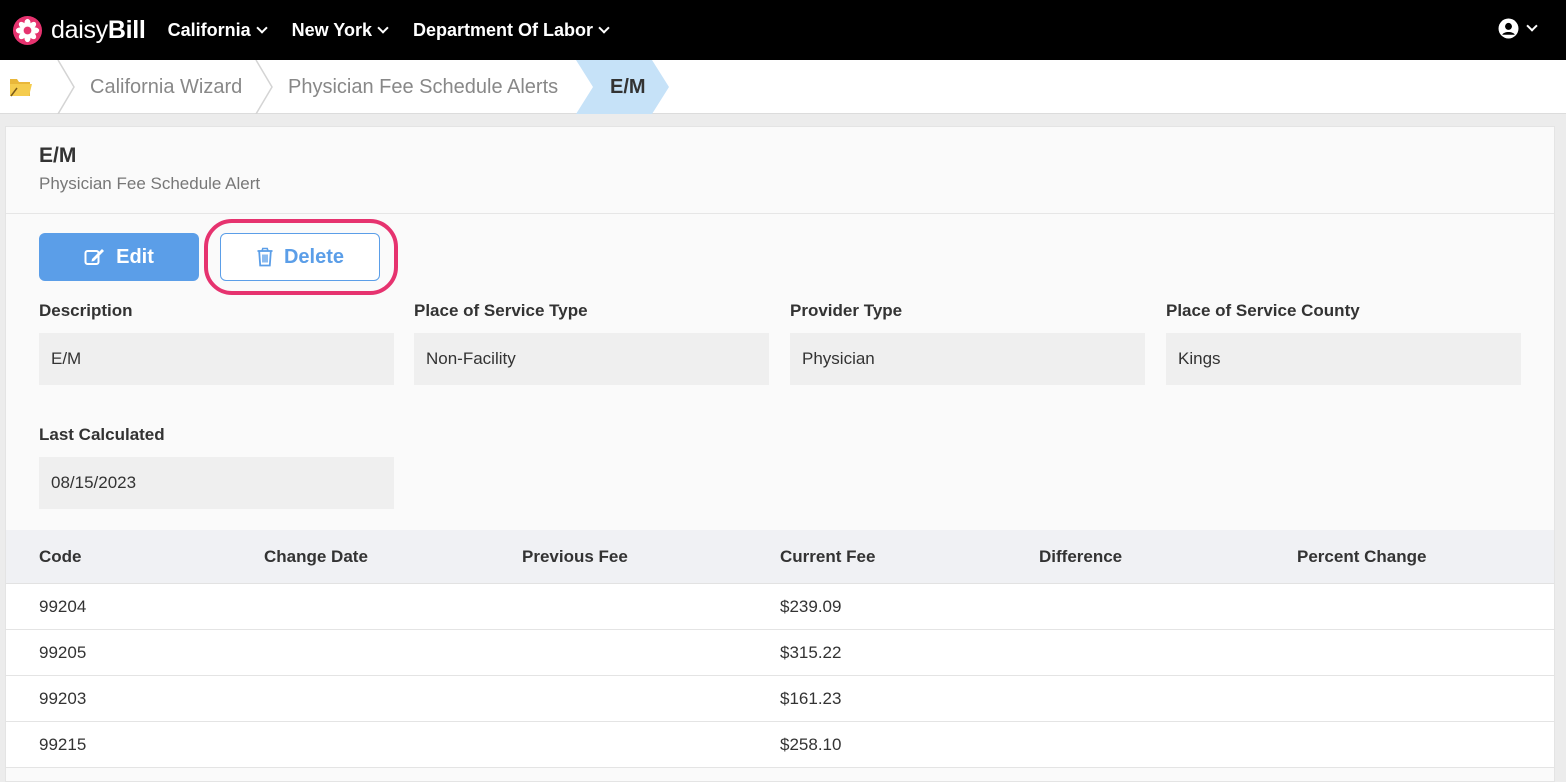 This screenshot has width=1566, height=782. Describe the element at coordinates (63, 698) in the screenshot. I see `cell-code: 99203` at that location.